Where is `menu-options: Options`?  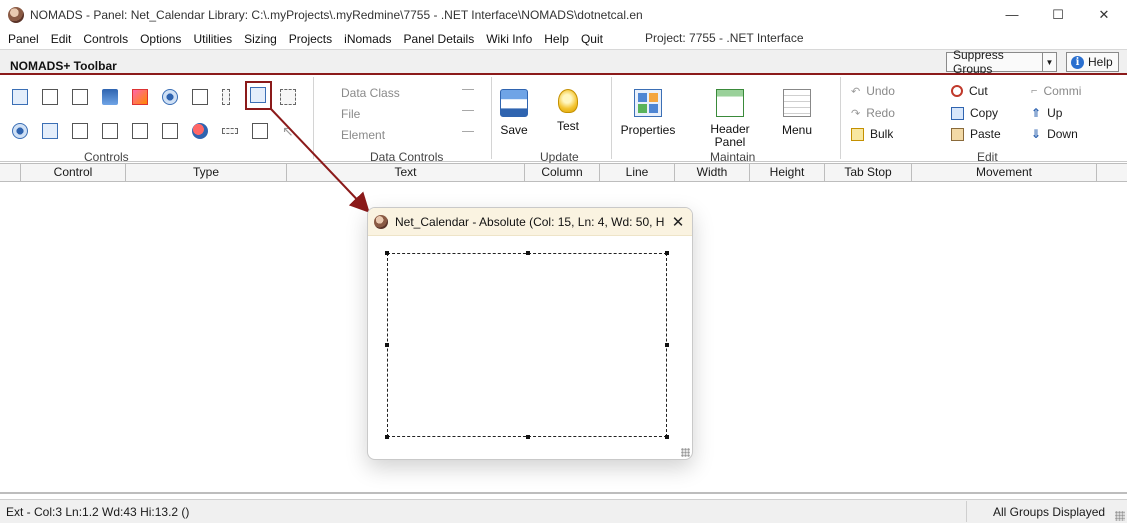
menu-options: Options is located at coordinates (160, 39).